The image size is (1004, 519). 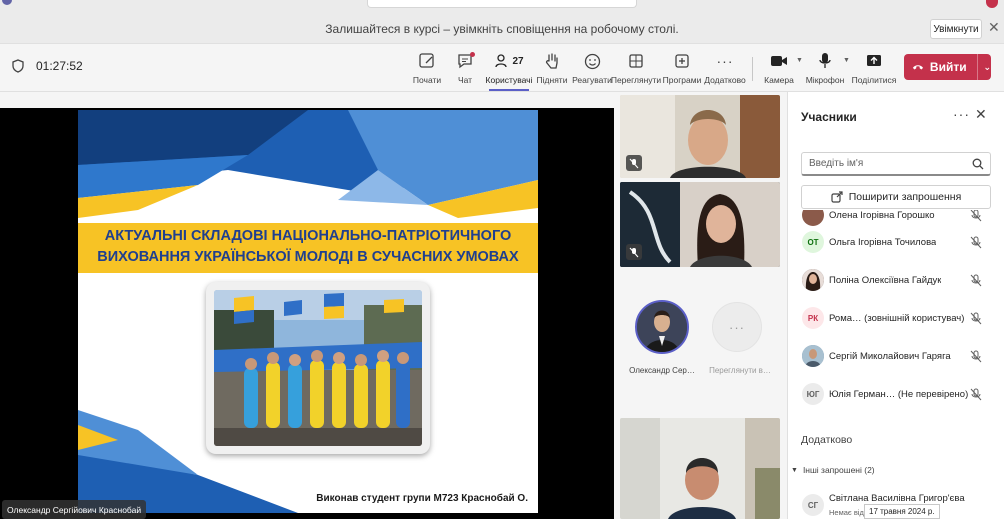 What do you see at coordinates (465, 69) in the screenshot?
I see `chat-button: Чат` at bounding box center [465, 69].